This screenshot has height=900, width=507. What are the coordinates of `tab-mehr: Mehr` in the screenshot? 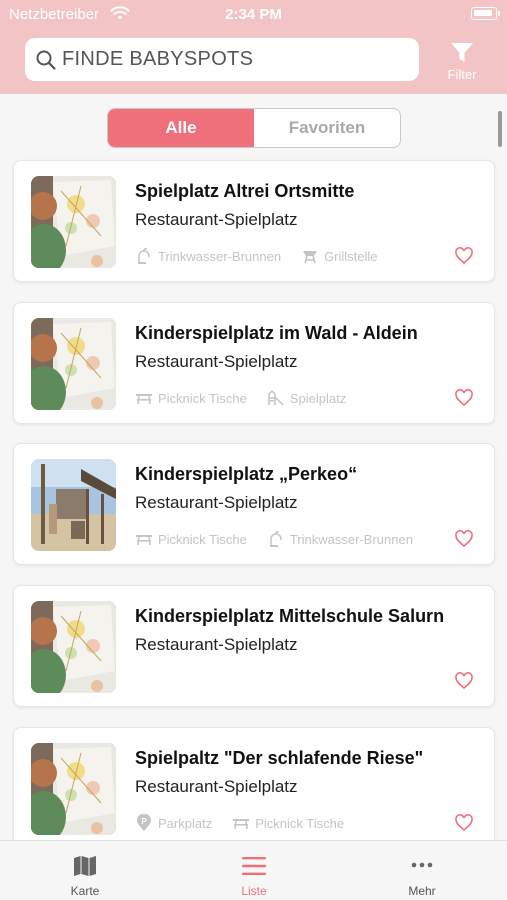 It's located at (422, 873).